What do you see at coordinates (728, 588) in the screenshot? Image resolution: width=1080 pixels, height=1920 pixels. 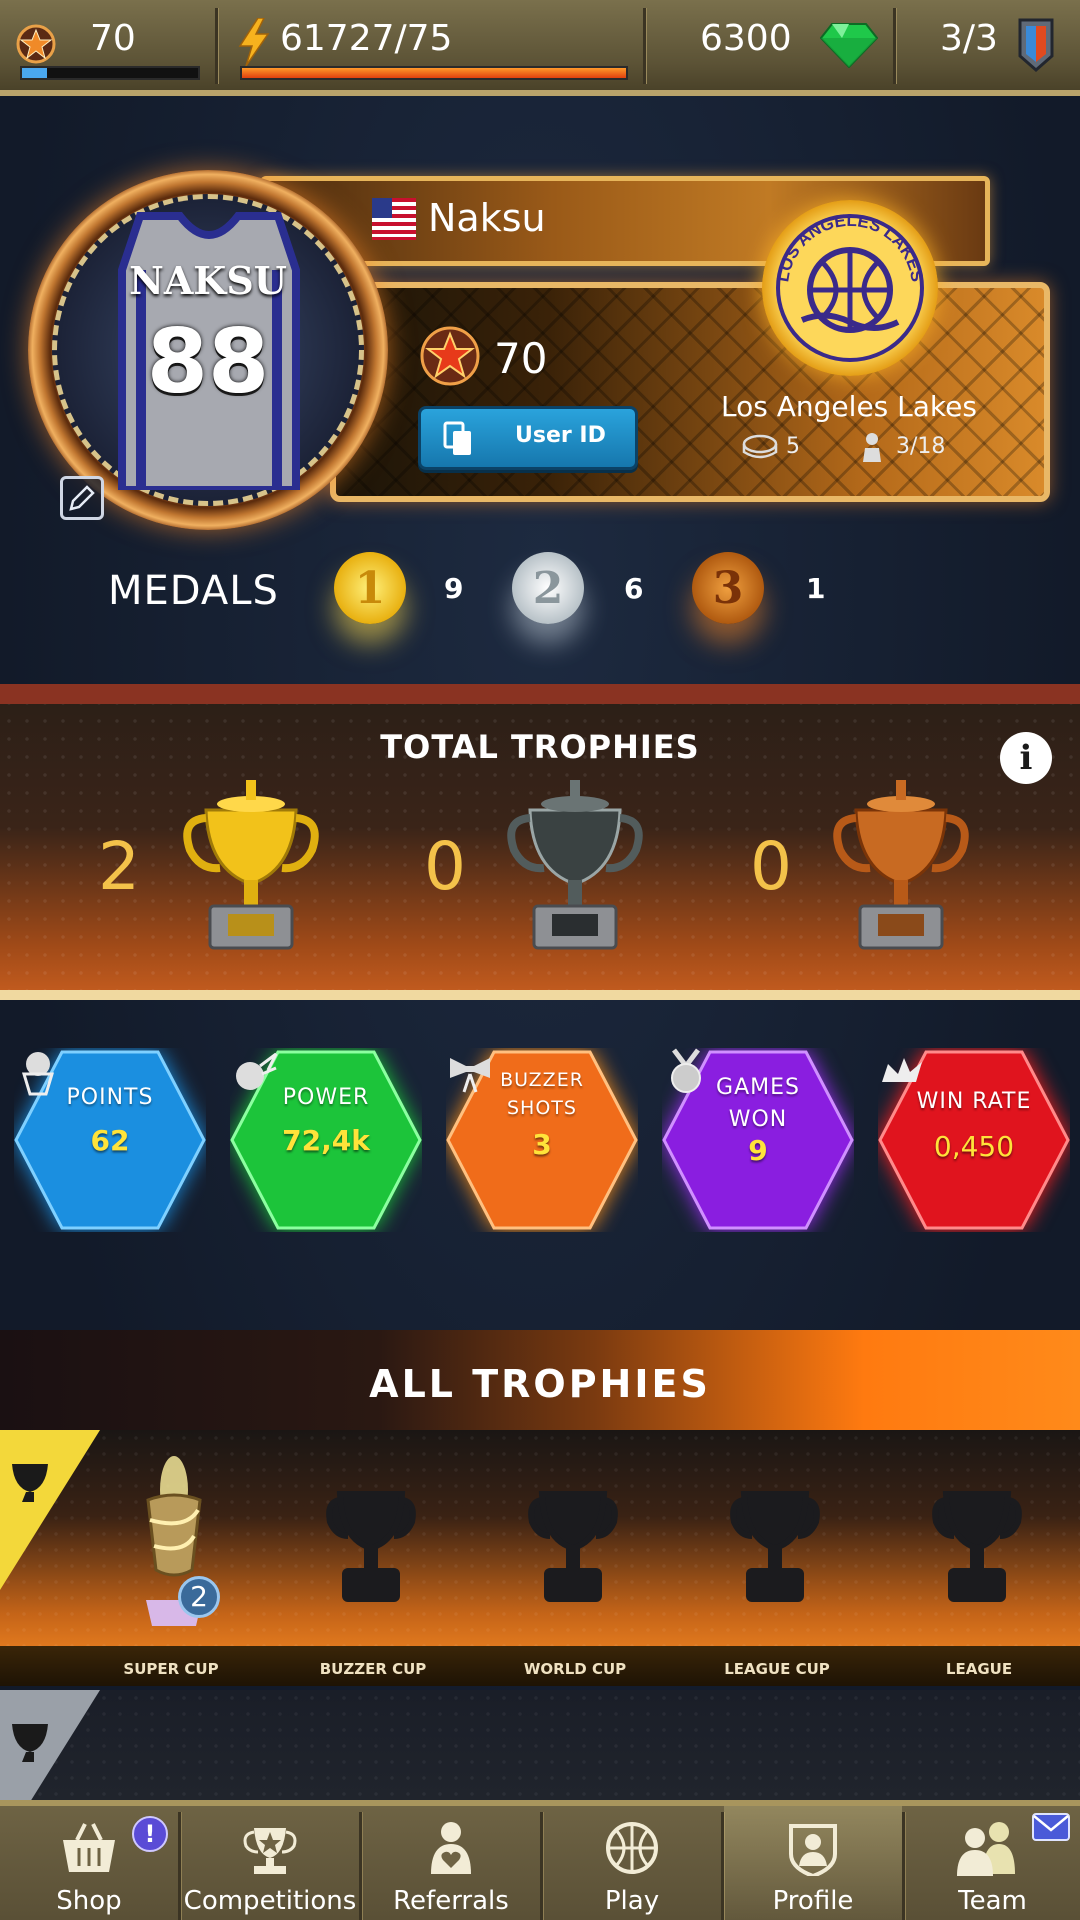 I see `bronze-medal-icon: 3` at bounding box center [728, 588].